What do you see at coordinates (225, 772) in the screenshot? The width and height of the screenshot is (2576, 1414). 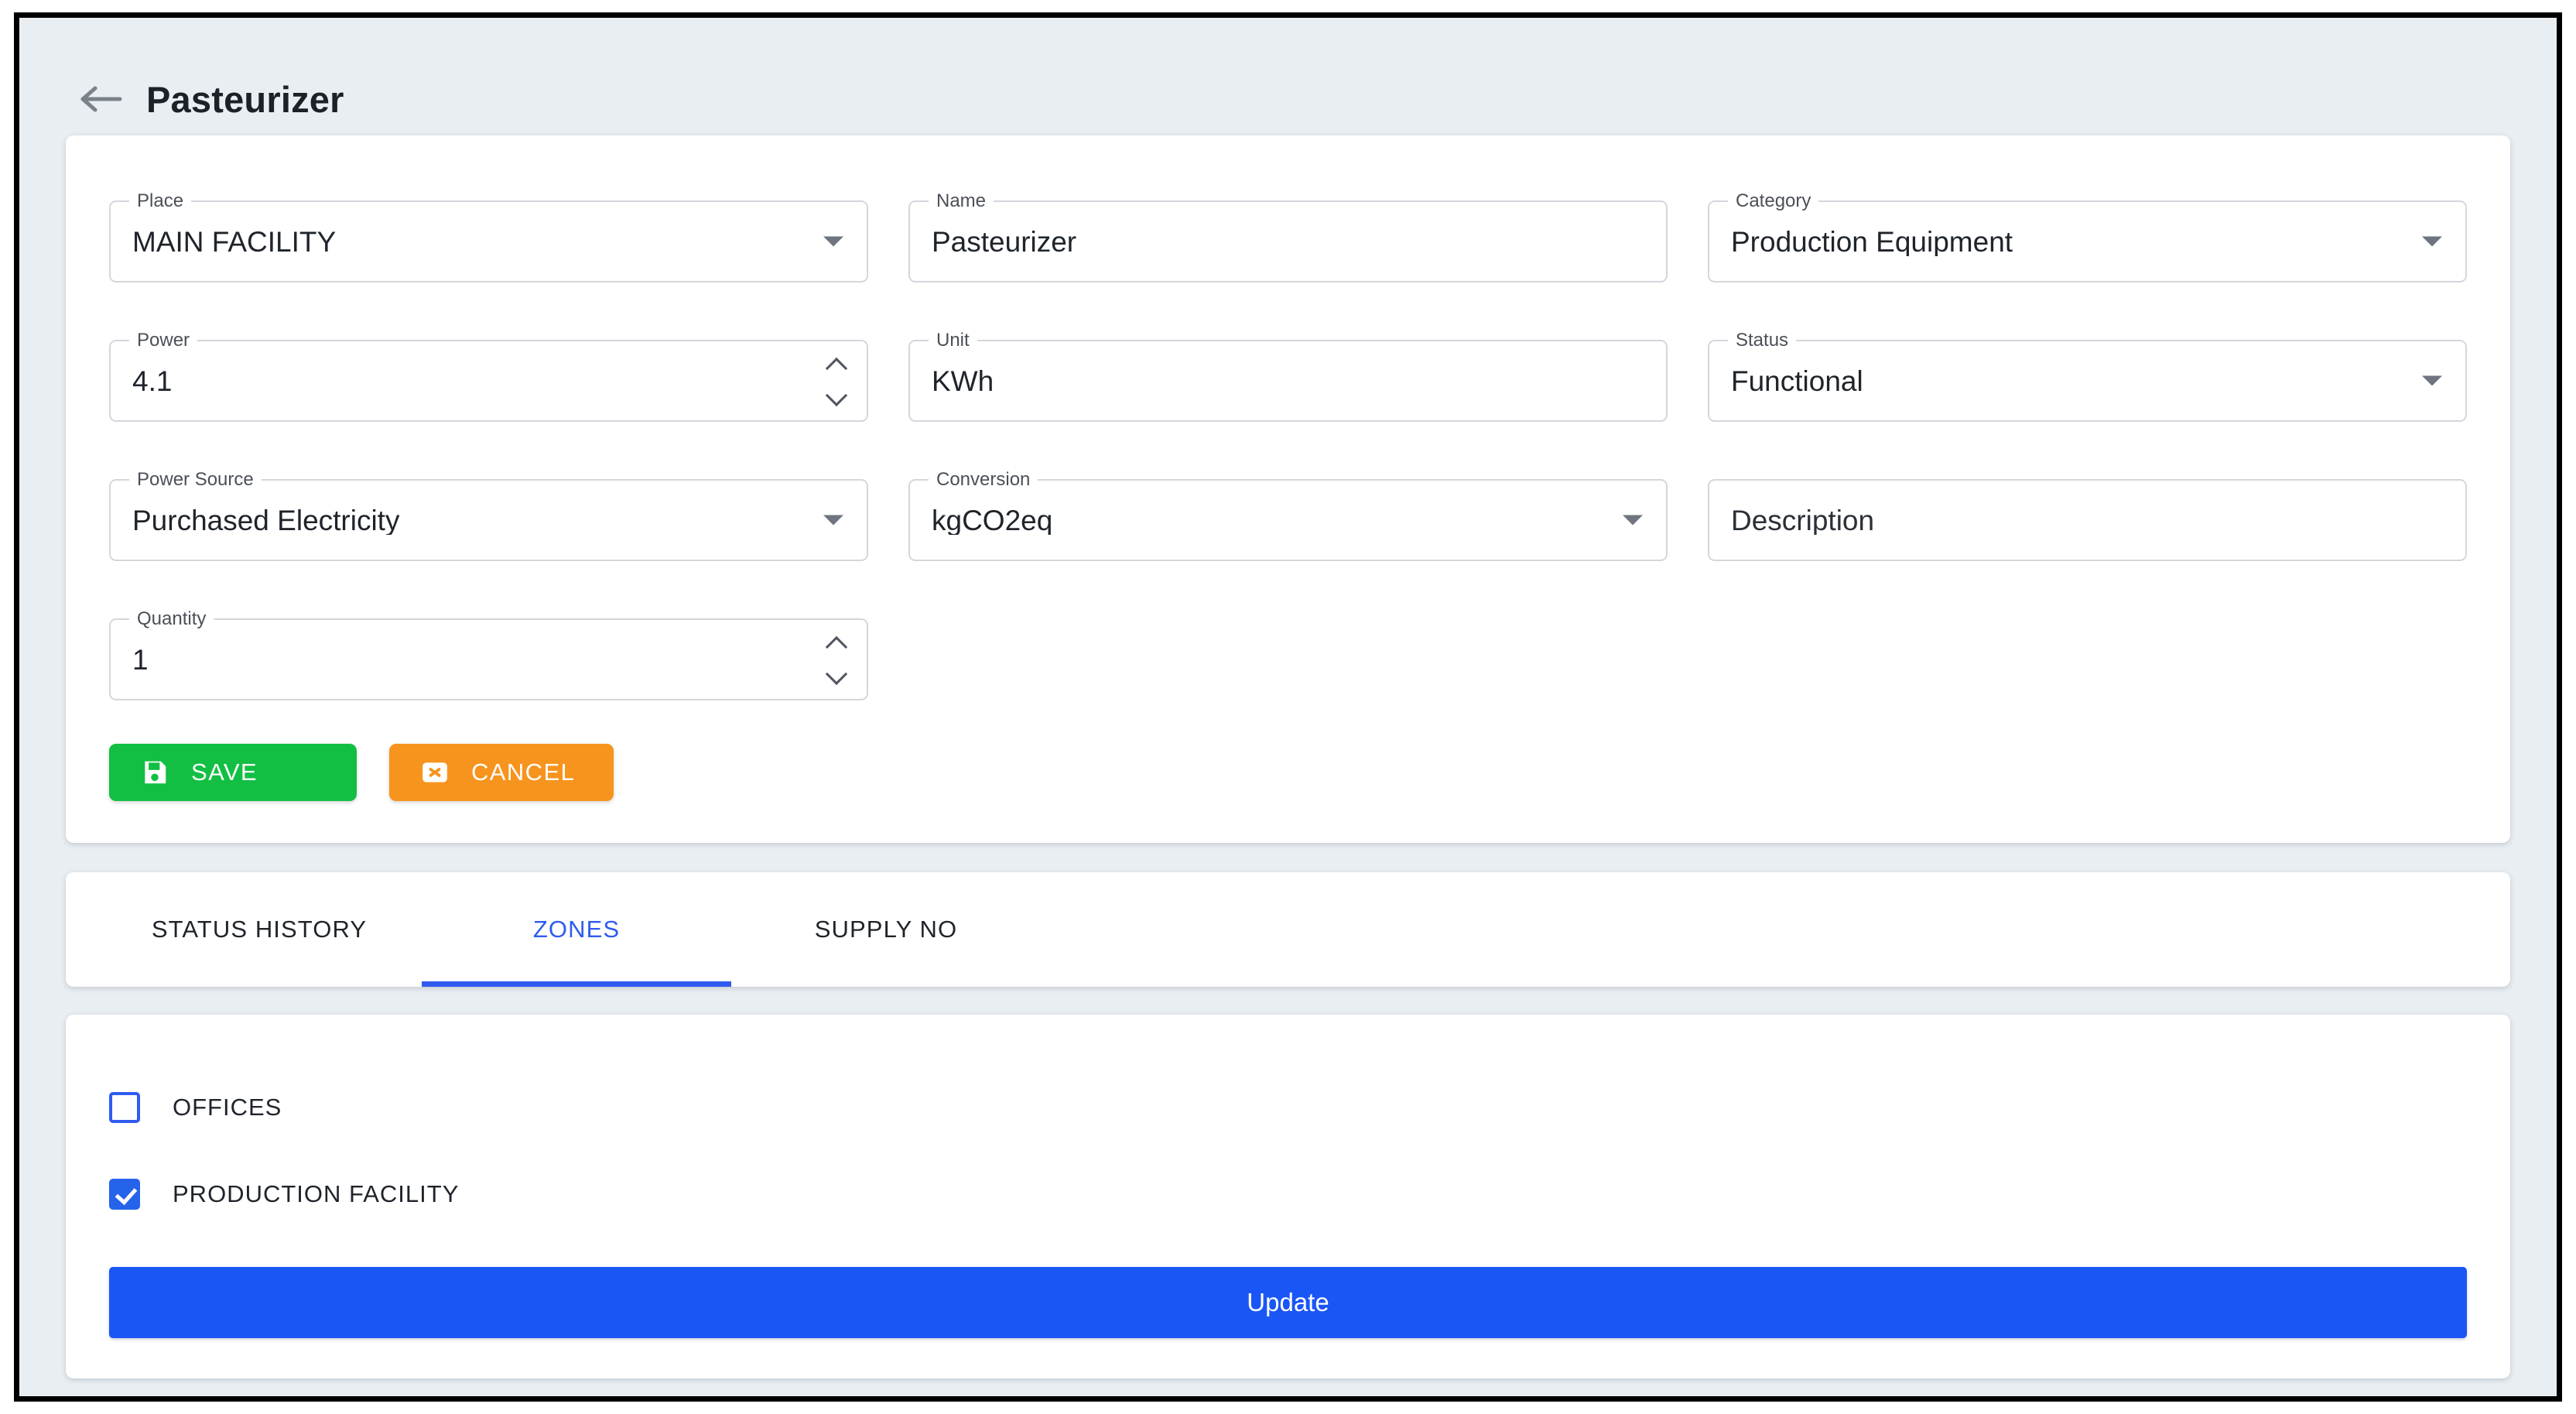 I see `save-button-label: SAVE` at bounding box center [225, 772].